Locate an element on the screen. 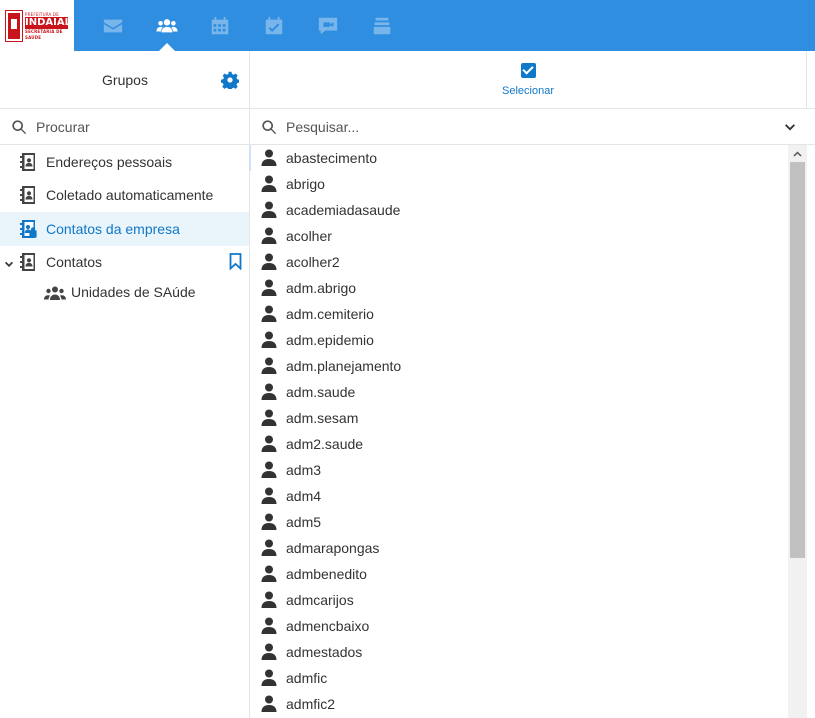 The width and height of the screenshot is (815, 718). contact-name: adm4 is located at coordinates (304, 496).